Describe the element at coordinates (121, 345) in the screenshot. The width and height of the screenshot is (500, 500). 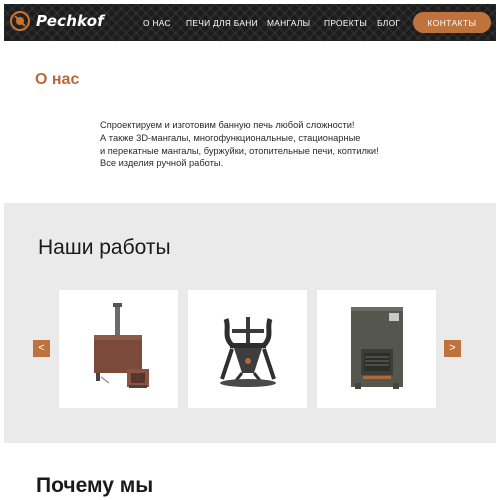
I see `sauna-stove-image` at that location.